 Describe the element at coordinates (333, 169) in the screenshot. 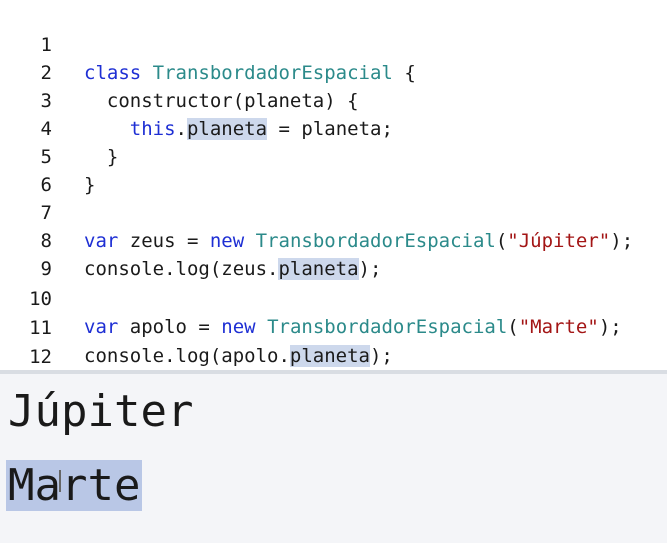

I see `code-line: 6` at that location.